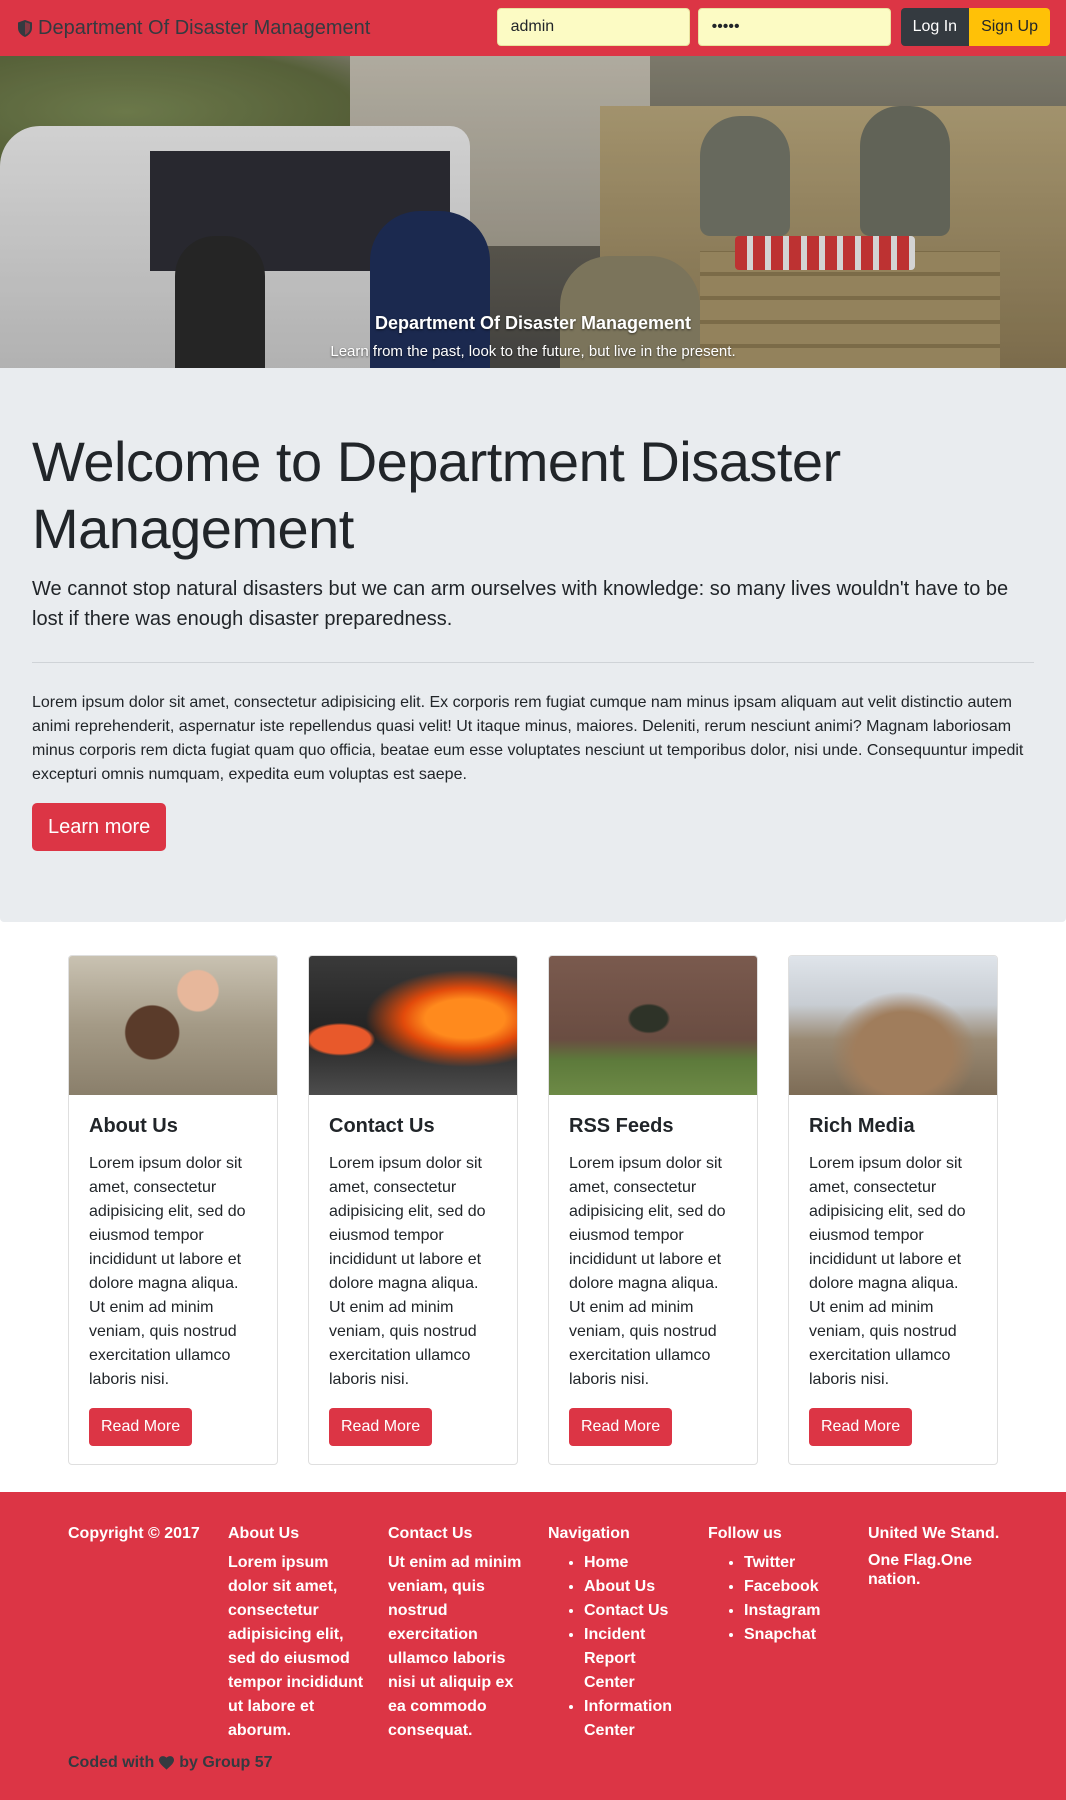  I want to click on footer-nav-contact: Contact Us, so click(634, 1611).